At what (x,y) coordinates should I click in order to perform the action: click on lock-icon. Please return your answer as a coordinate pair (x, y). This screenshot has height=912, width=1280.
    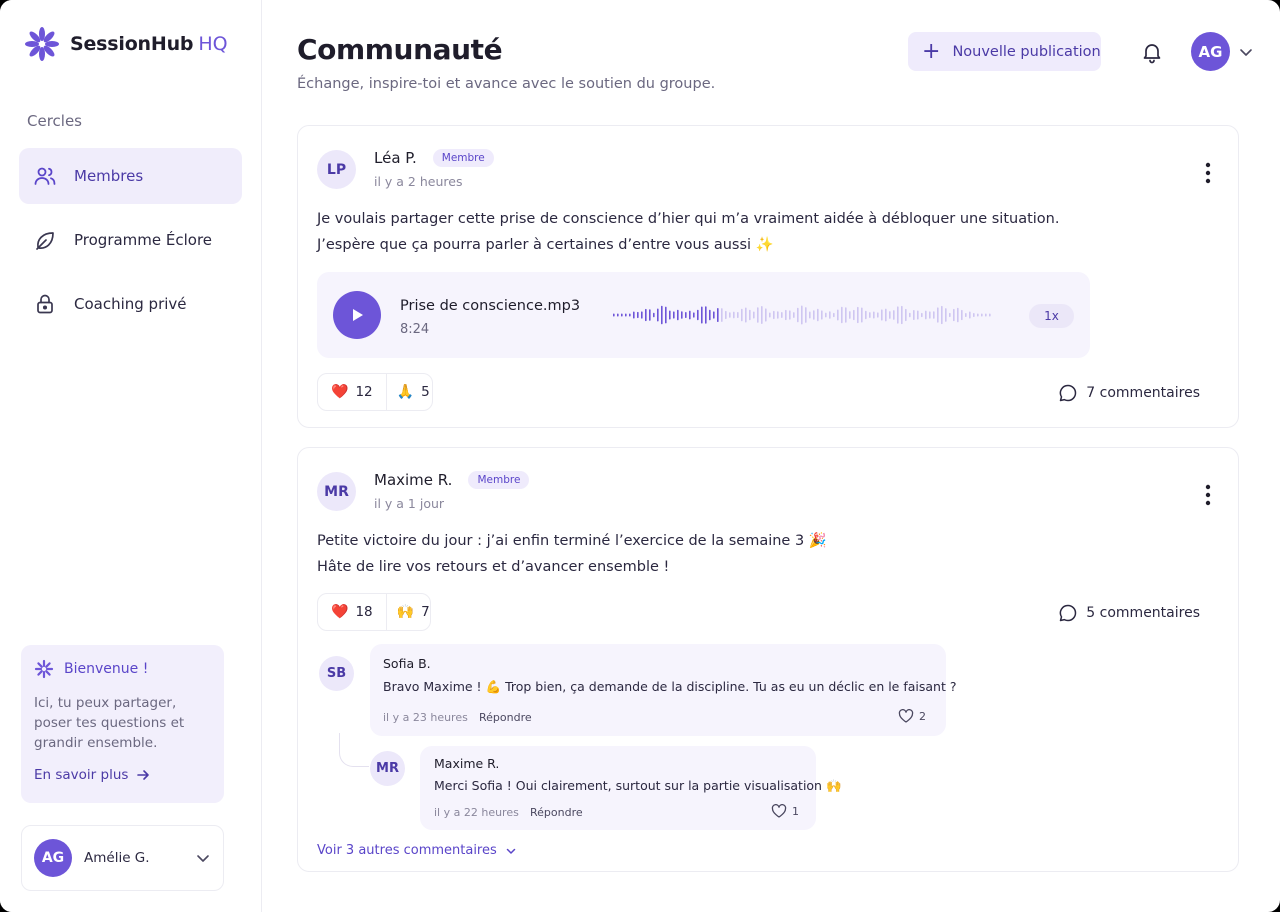
    Looking at the image, I should click on (45, 304).